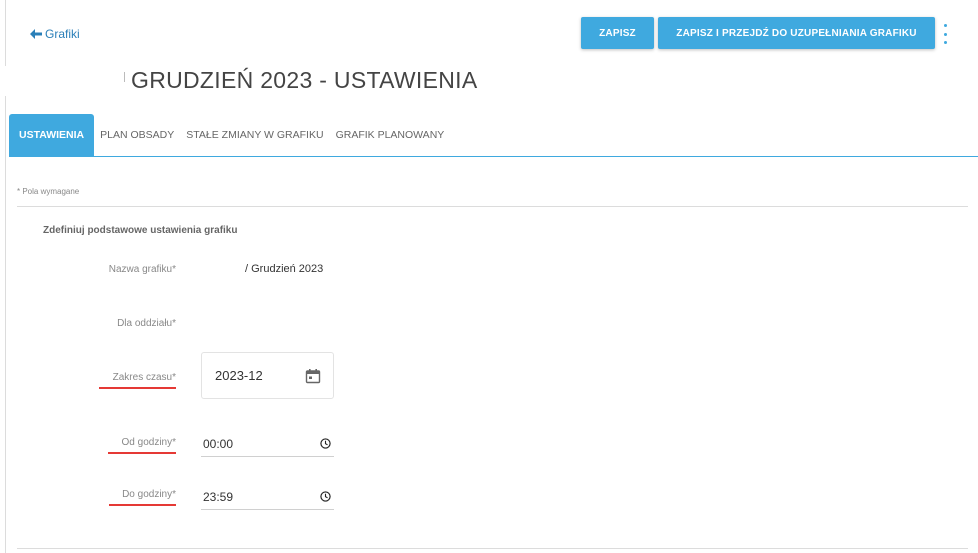  I want to click on department-label: Dla oddziału*, so click(146, 323).